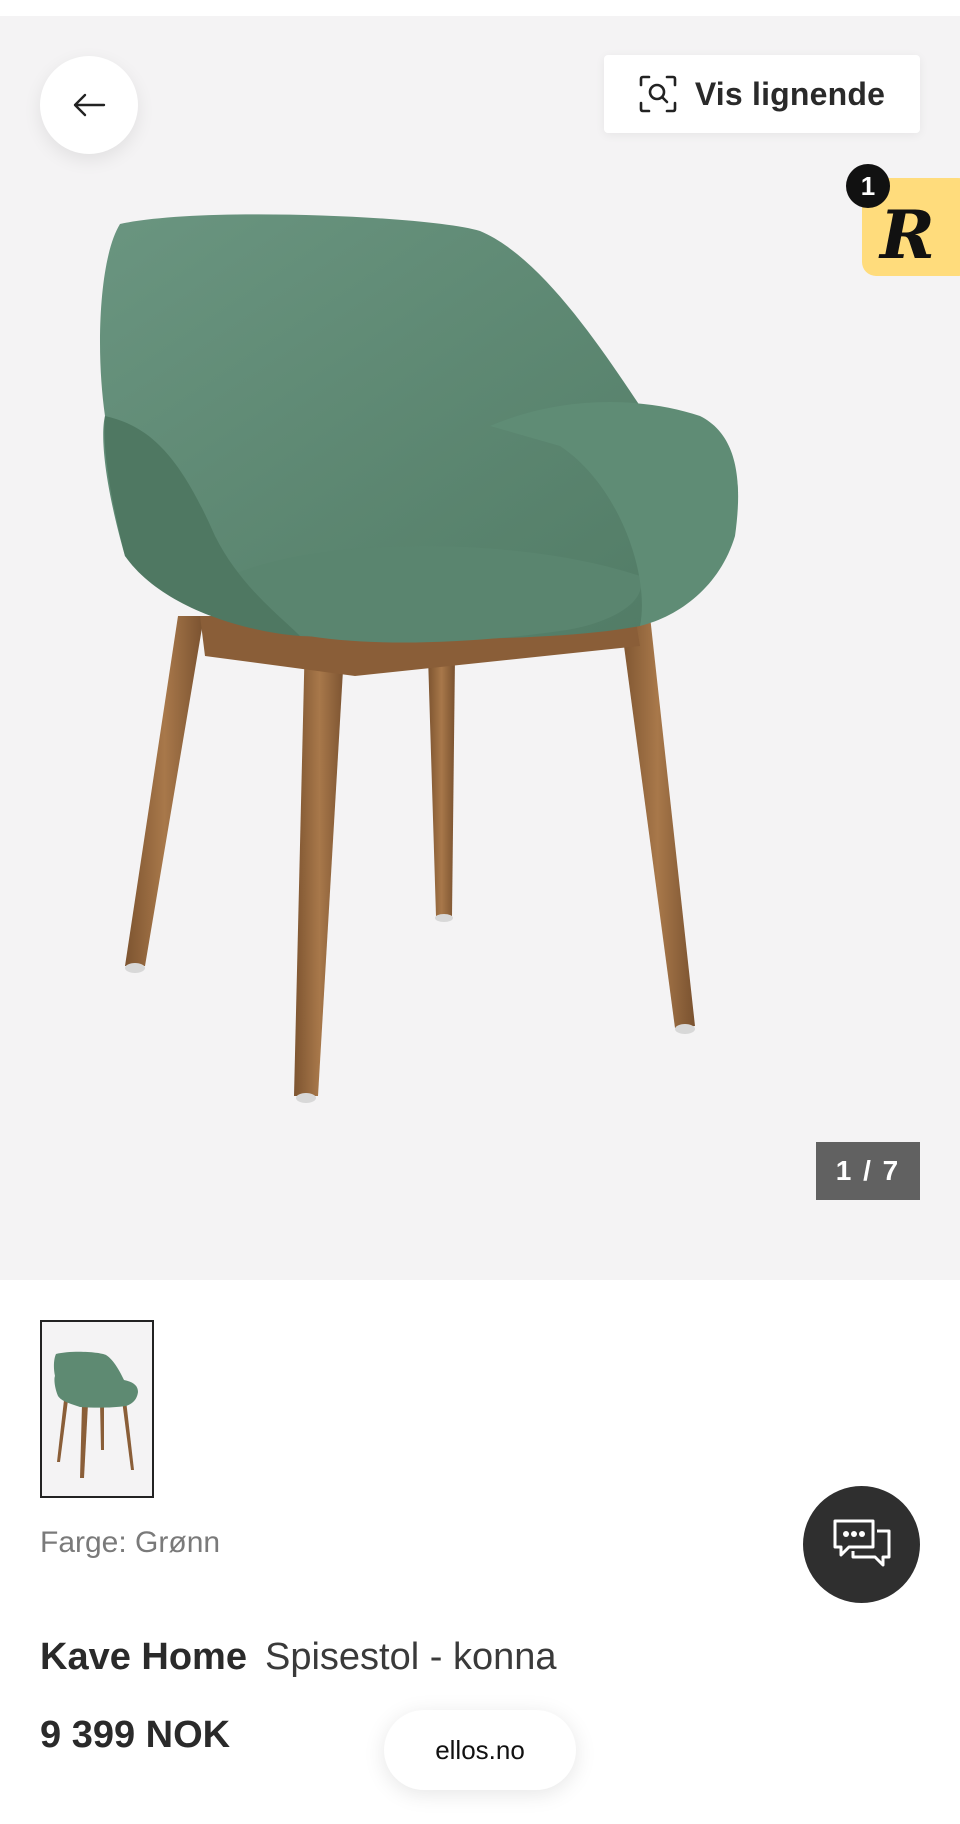  I want to click on show-similar-label: Vis lignende, so click(790, 93).